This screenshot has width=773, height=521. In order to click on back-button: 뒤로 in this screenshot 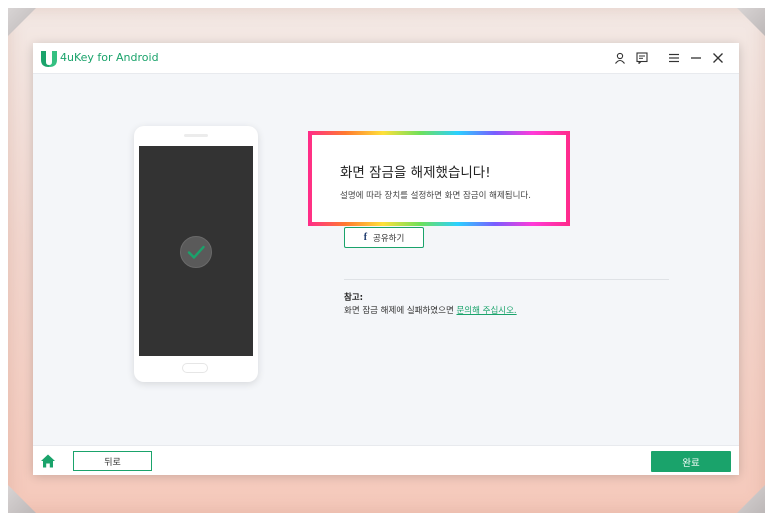, I will do `click(112, 461)`.